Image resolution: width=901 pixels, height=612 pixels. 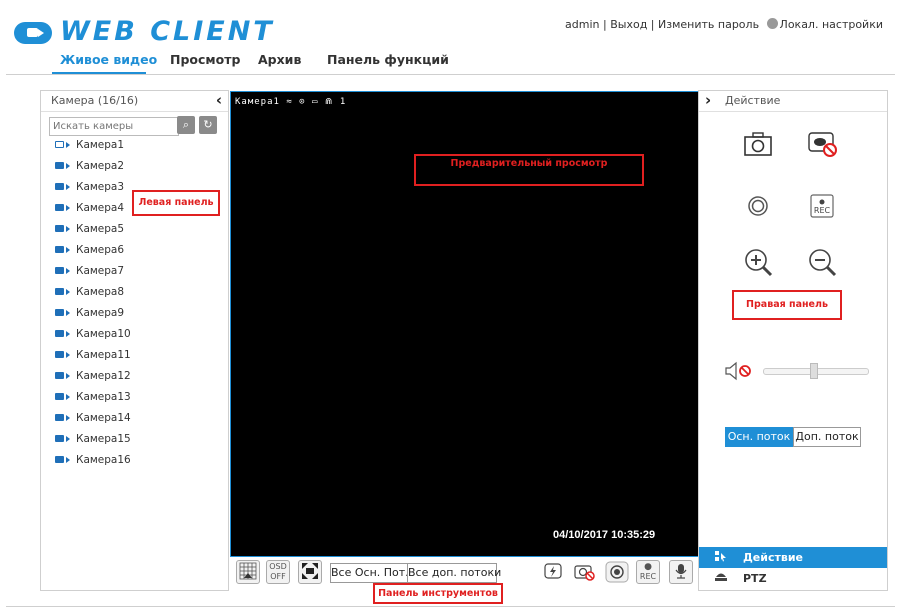 What do you see at coordinates (681, 572) in the screenshot?
I see `microphone-icon` at bounding box center [681, 572].